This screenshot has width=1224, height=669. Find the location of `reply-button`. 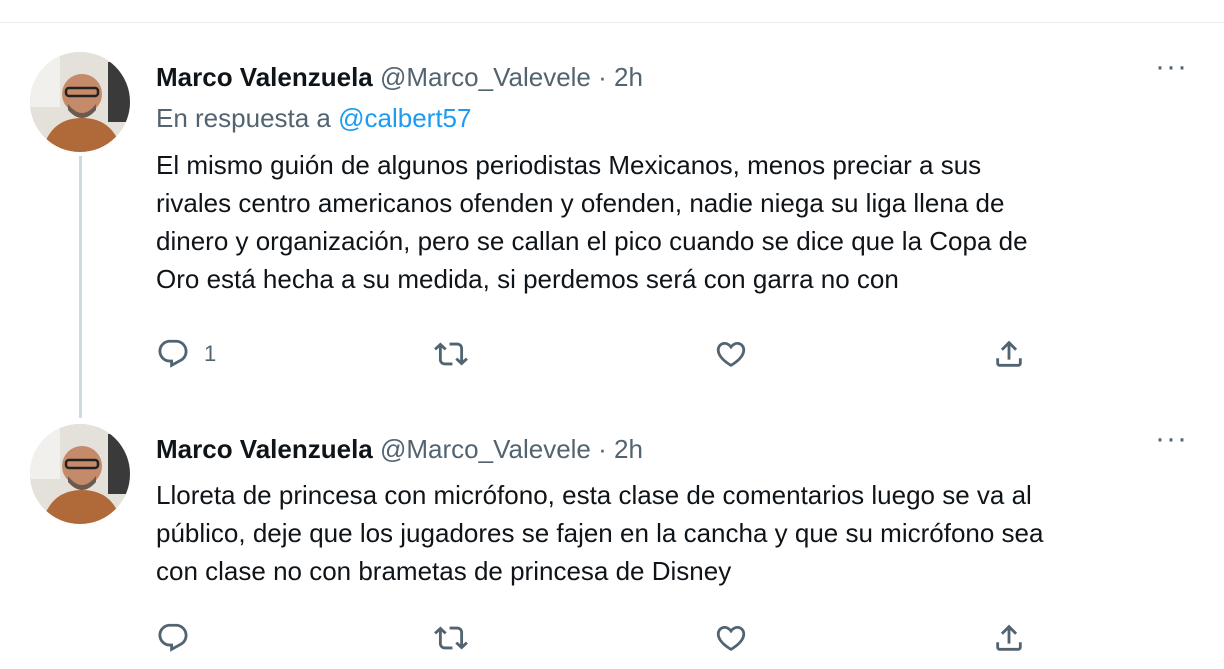

reply-button is located at coordinates (173, 638).